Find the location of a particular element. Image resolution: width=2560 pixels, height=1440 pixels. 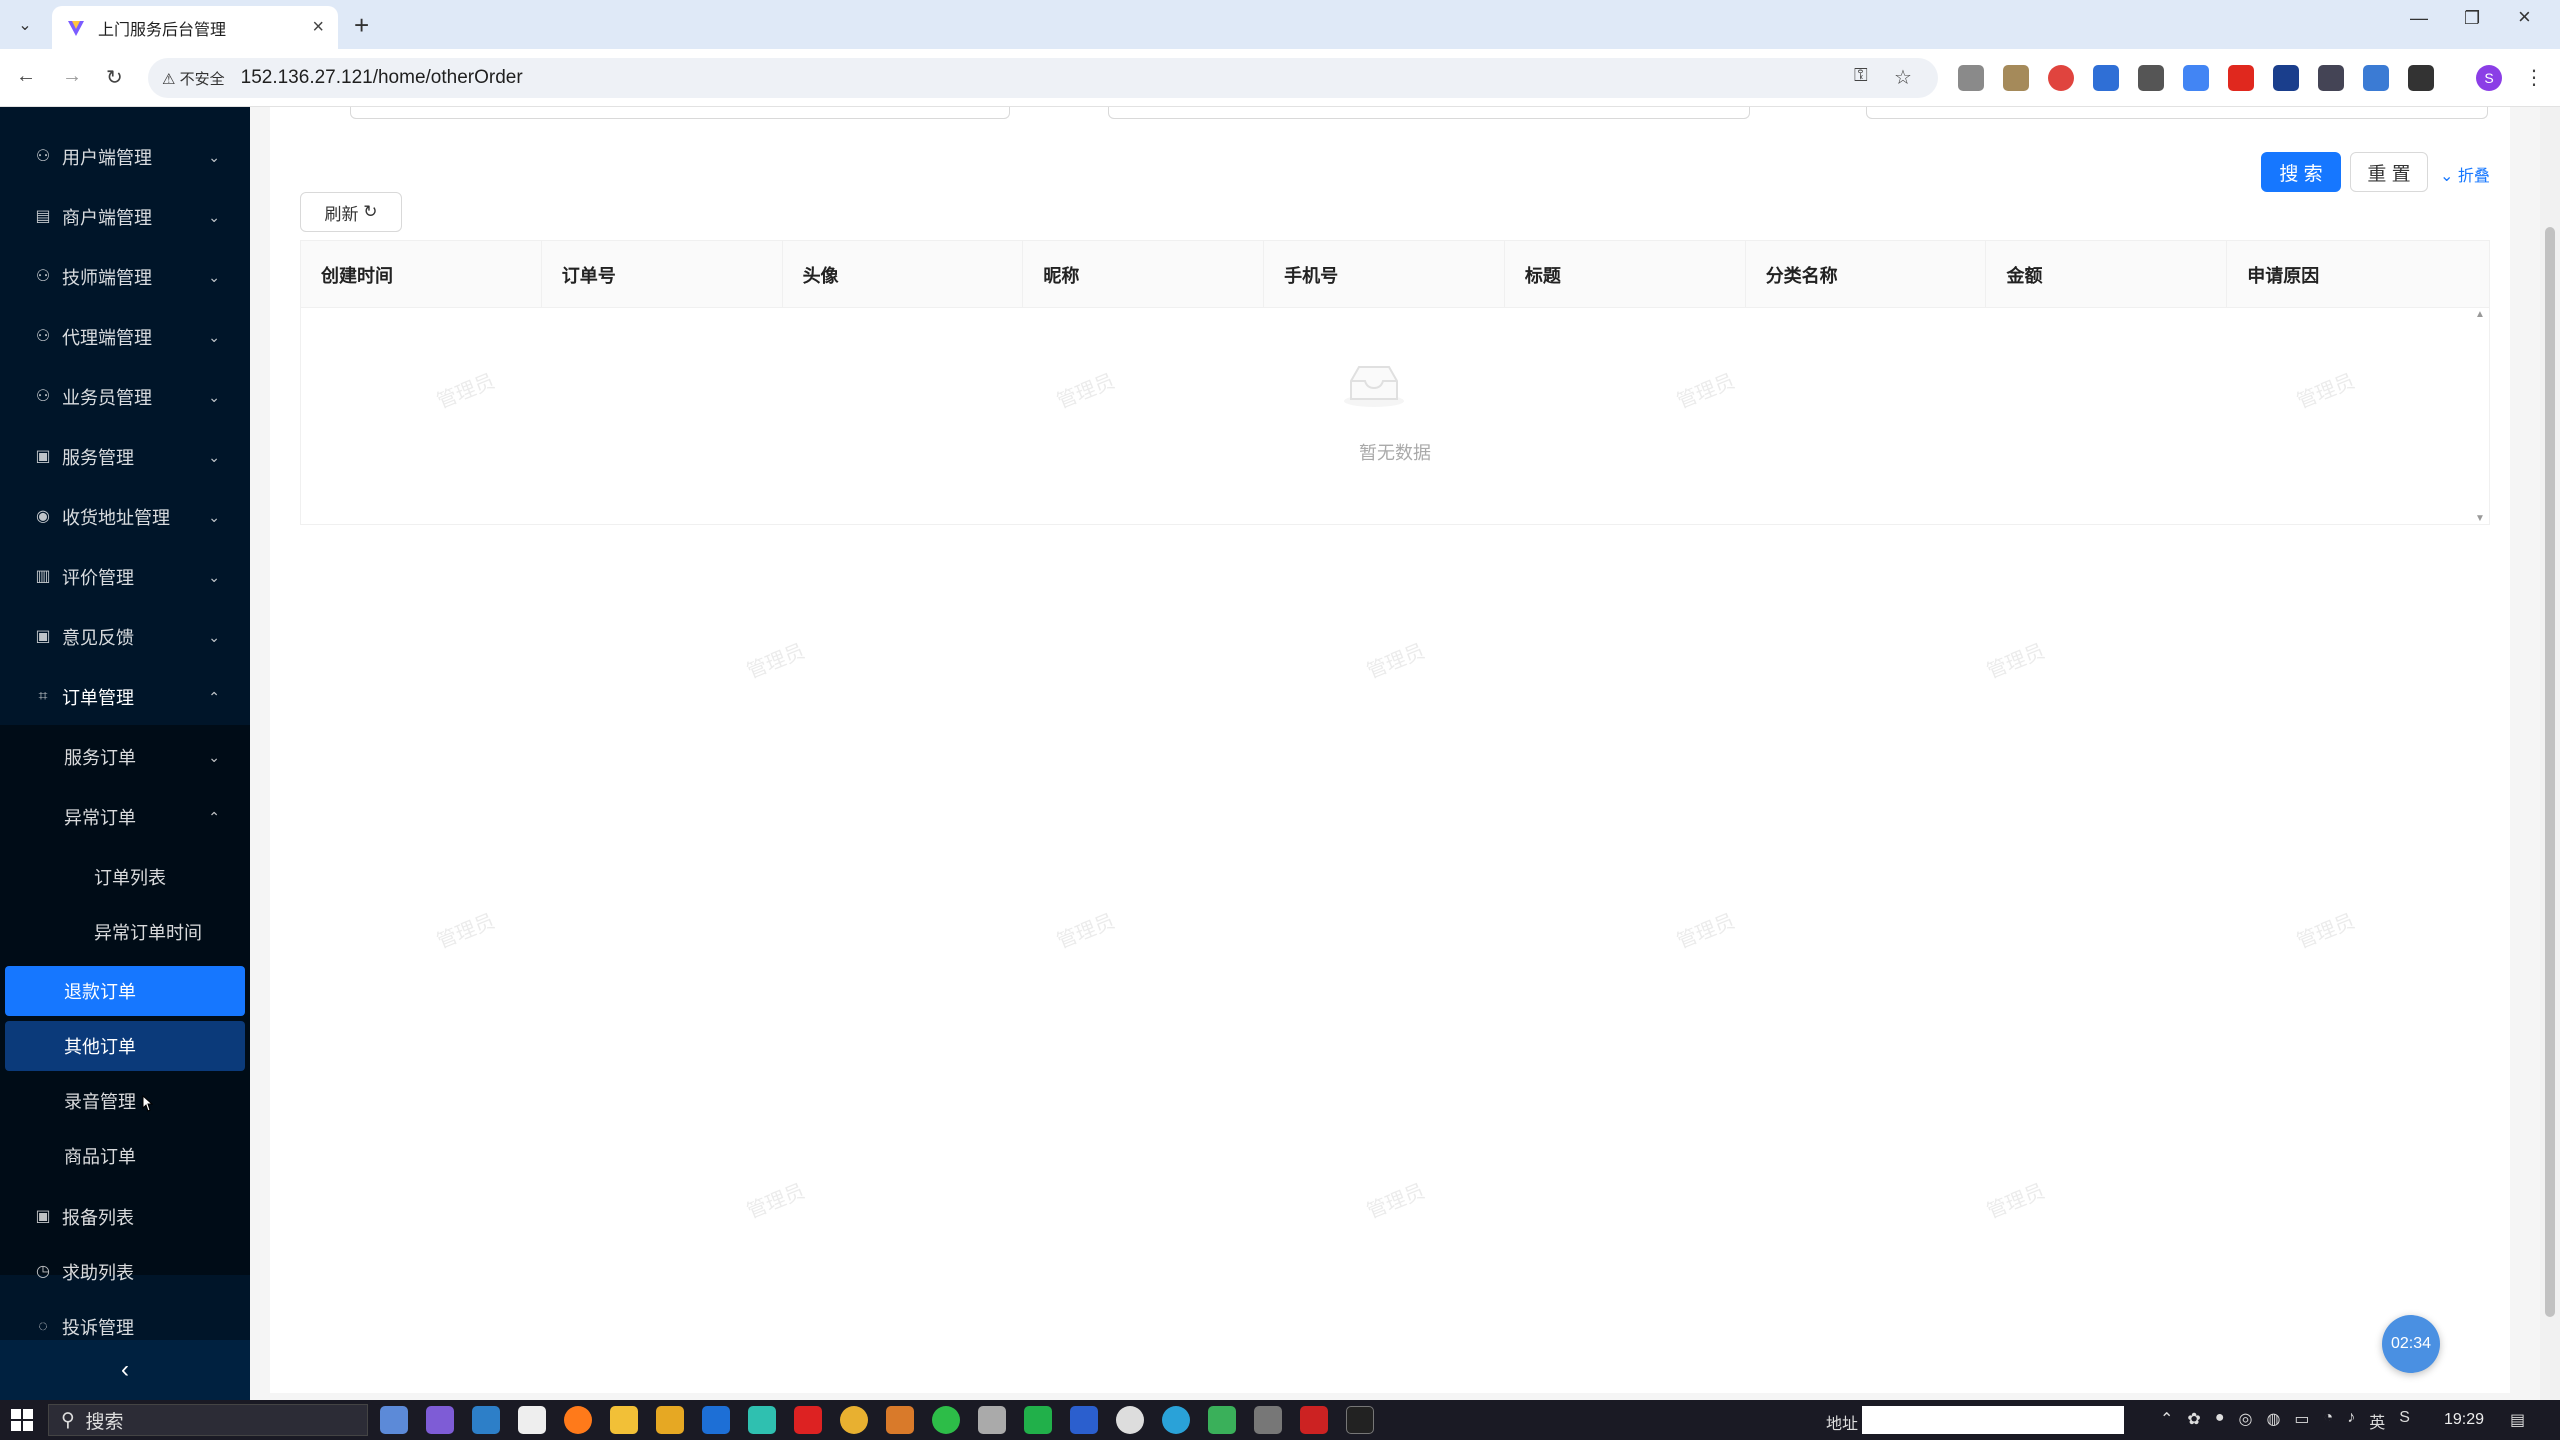

refresh-button: 刷新 ↻ is located at coordinates (351, 212).